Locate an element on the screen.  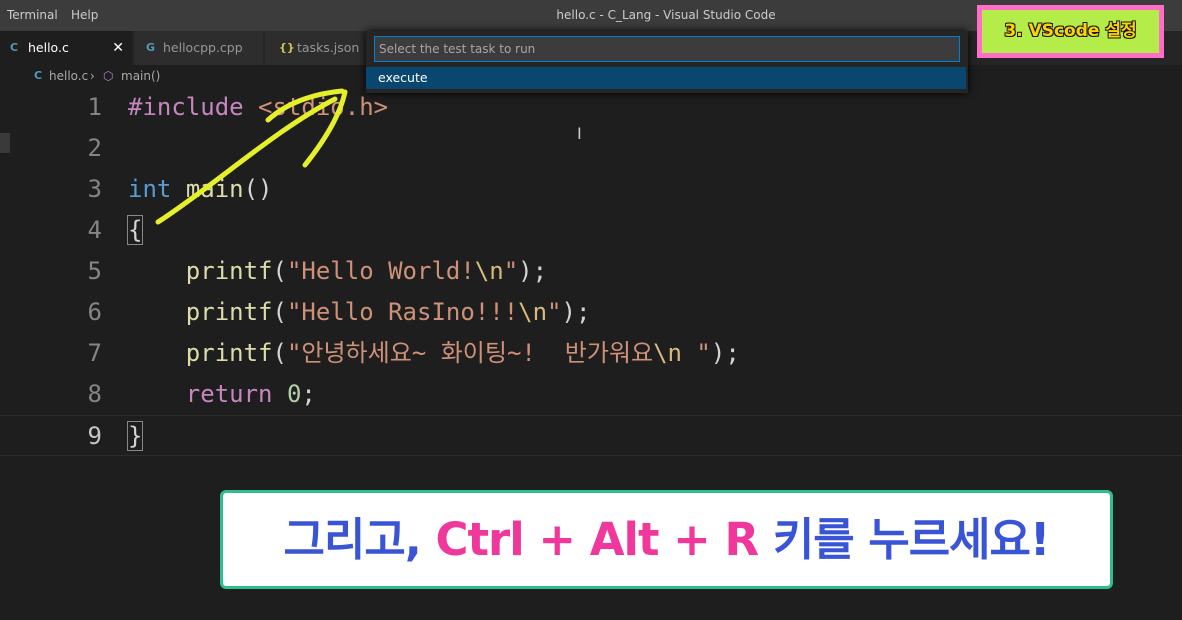
instruction-caption: 그리고, Ctrl + Alt + R 키를 누르세요! is located at coordinates (666, 539).